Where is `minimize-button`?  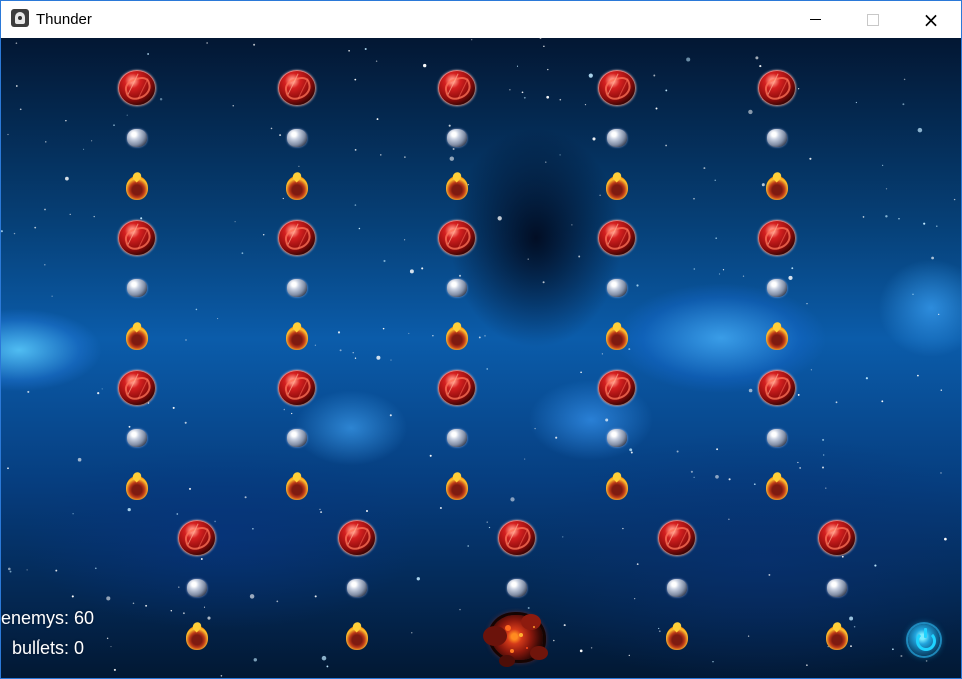
minimize-button is located at coordinates (815, 19).